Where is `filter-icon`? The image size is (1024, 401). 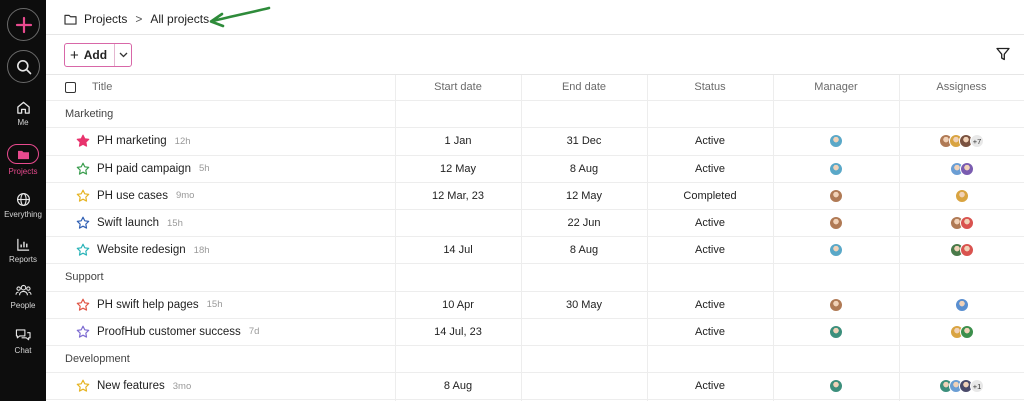 filter-icon is located at coordinates (1003, 54).